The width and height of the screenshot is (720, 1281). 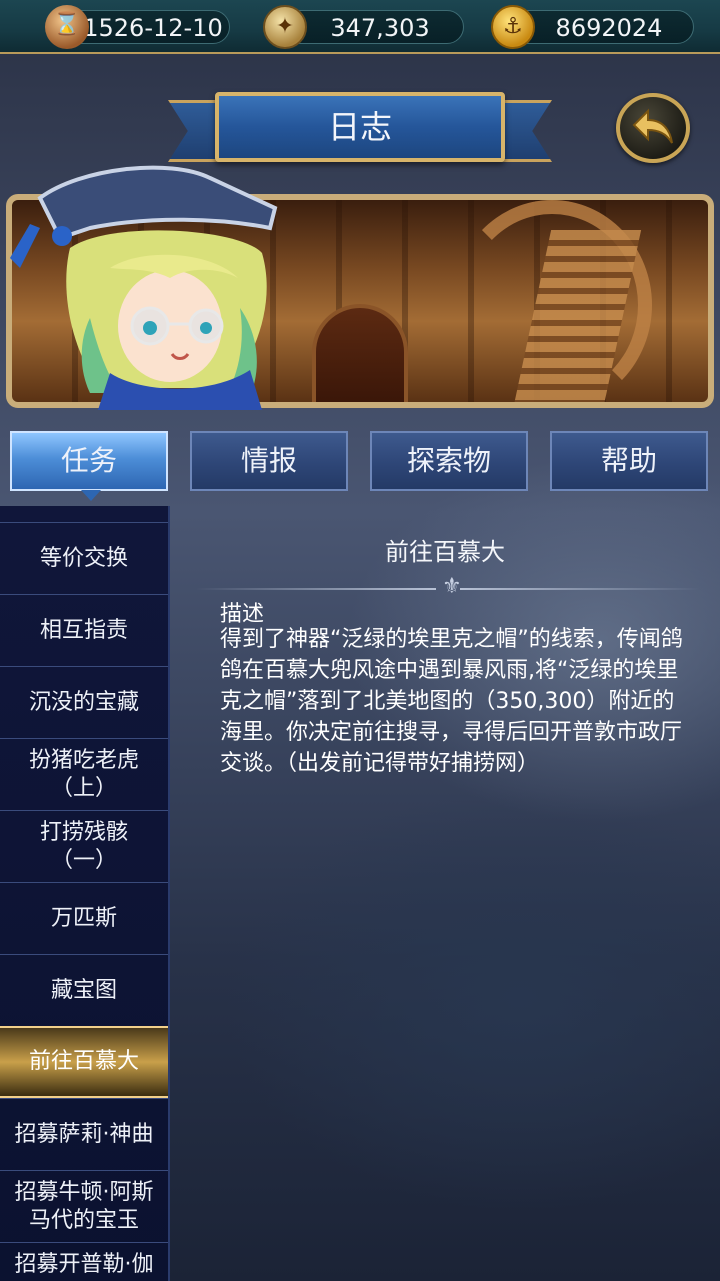 I want to click on tab-tasks-label: 任务, so click(x=88, y=460).